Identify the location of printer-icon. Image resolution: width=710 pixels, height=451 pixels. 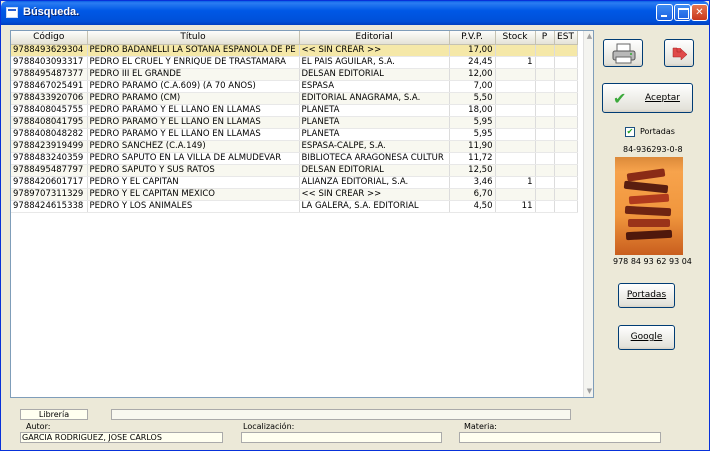
(624, 53).